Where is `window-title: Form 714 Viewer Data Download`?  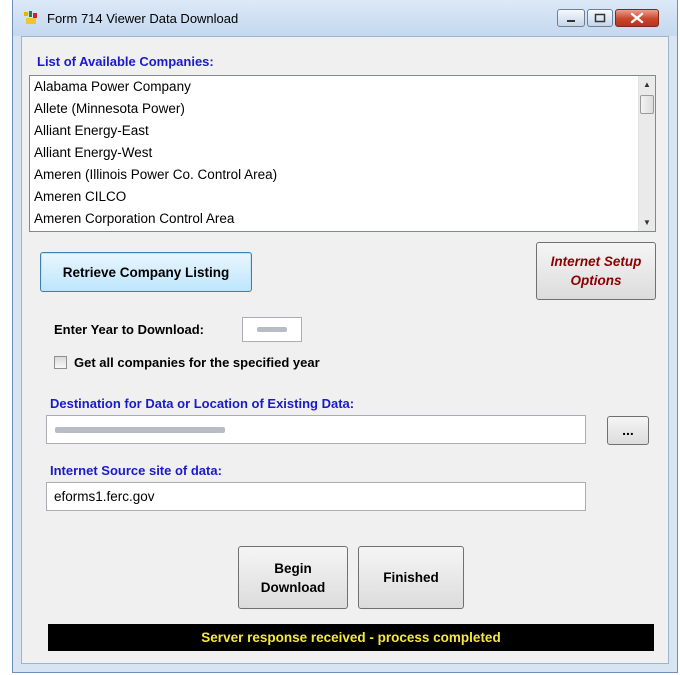 window-title: Form 714 Viewer Data Download is located at coordinates (143, 18).